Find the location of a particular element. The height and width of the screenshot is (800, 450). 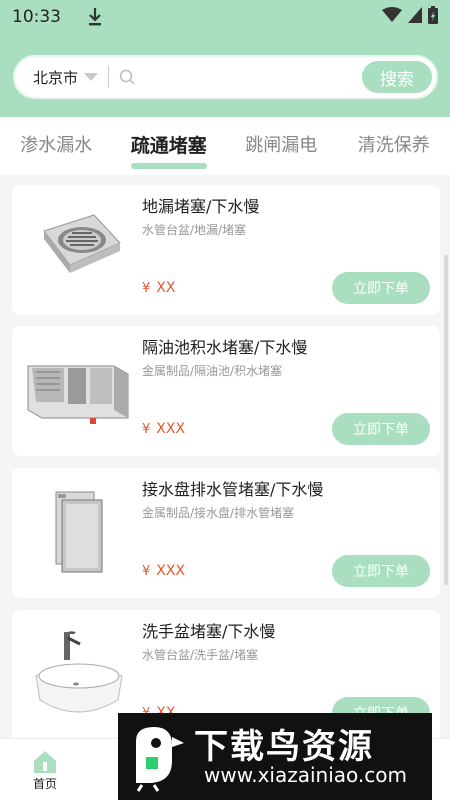

product-title: 地漏堵塞/下水慢 is located at coordinates (201, 206).